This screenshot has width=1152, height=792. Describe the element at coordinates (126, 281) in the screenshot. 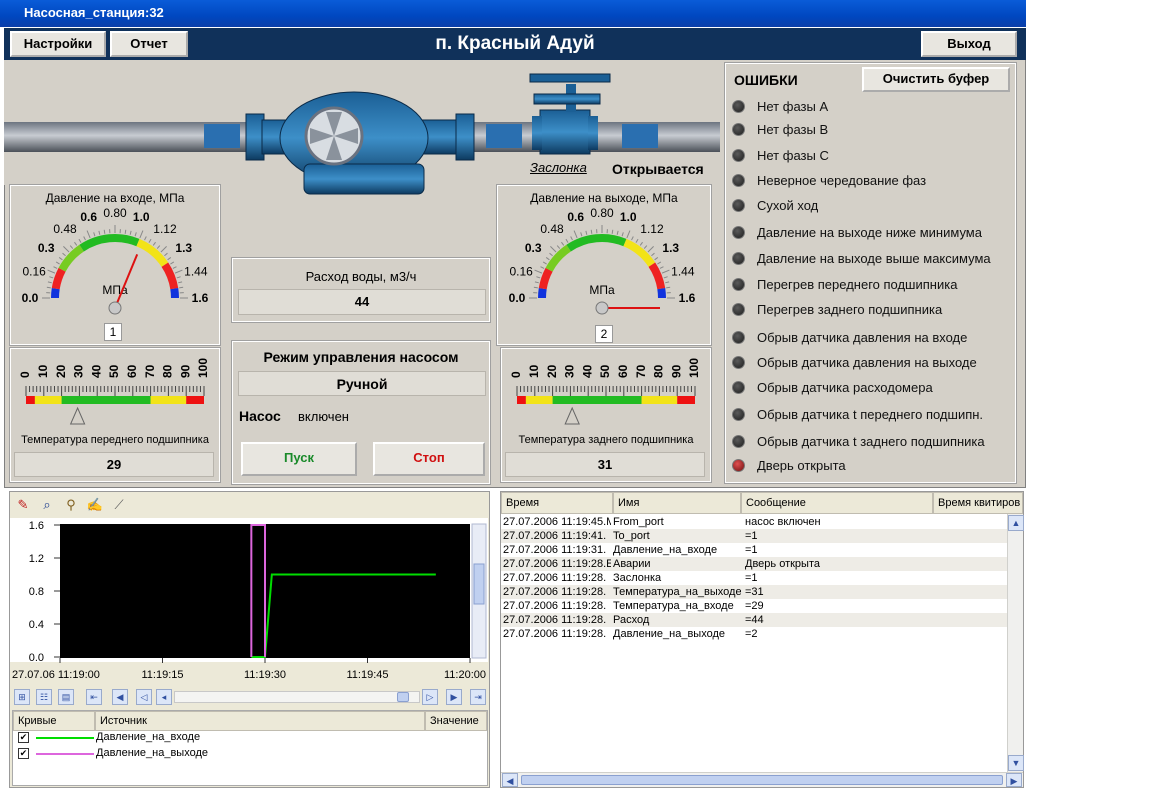

I see `gauge-in-needle` at that location.